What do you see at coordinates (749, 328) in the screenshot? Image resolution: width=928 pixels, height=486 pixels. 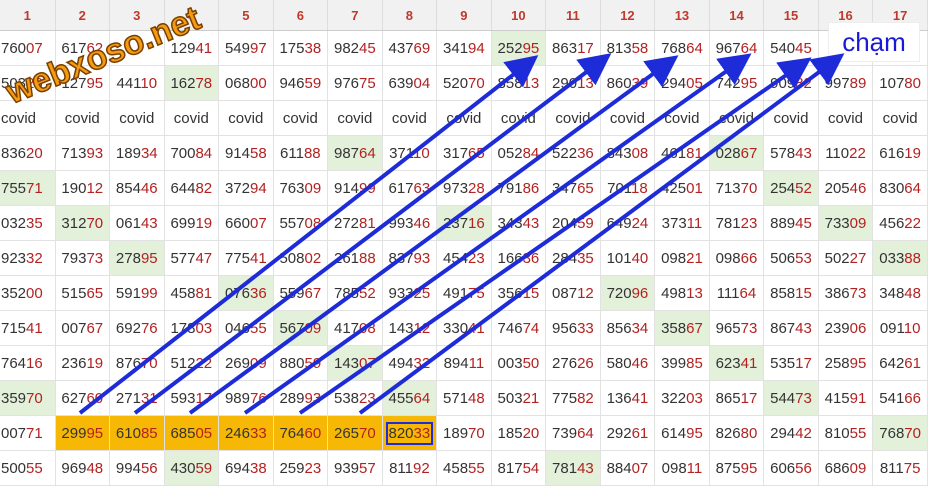 I see `cell-value-tail: 73` at bounding box center [749, 328].